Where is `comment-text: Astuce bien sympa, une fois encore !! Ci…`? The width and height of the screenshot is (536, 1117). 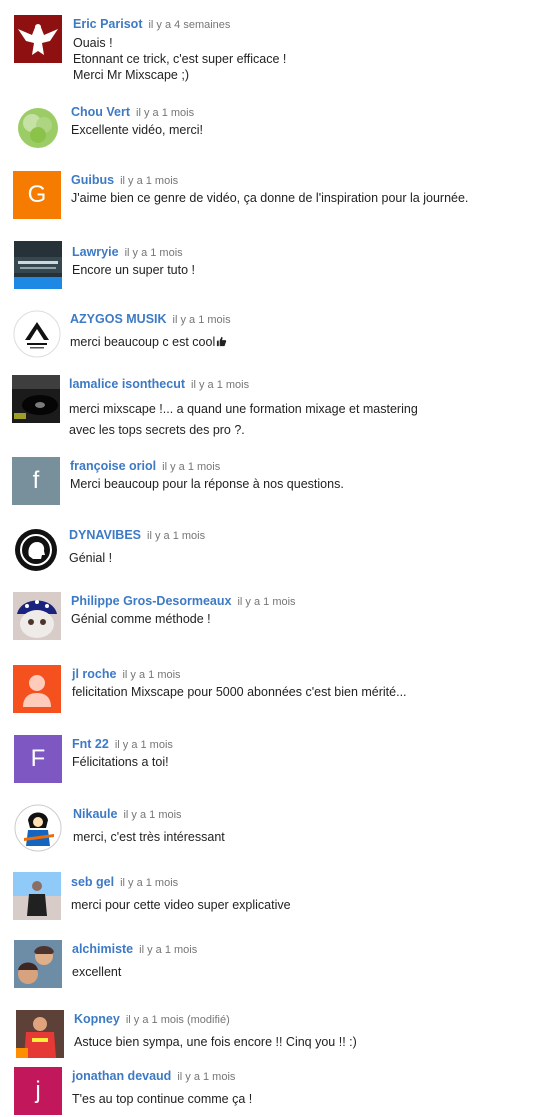
comment-text: Astuce bien sympa, une fois encore !! Ci… is located at coordinates (215, 1042).